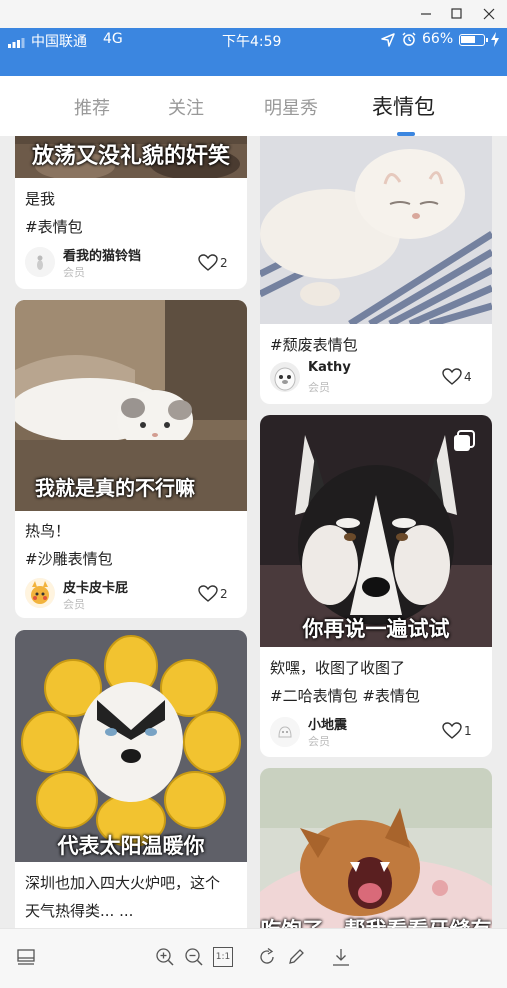  Describe the element at coordinates (253, 958) in the screenshot. I see `viewer-toolbar: 1:1` at that location.